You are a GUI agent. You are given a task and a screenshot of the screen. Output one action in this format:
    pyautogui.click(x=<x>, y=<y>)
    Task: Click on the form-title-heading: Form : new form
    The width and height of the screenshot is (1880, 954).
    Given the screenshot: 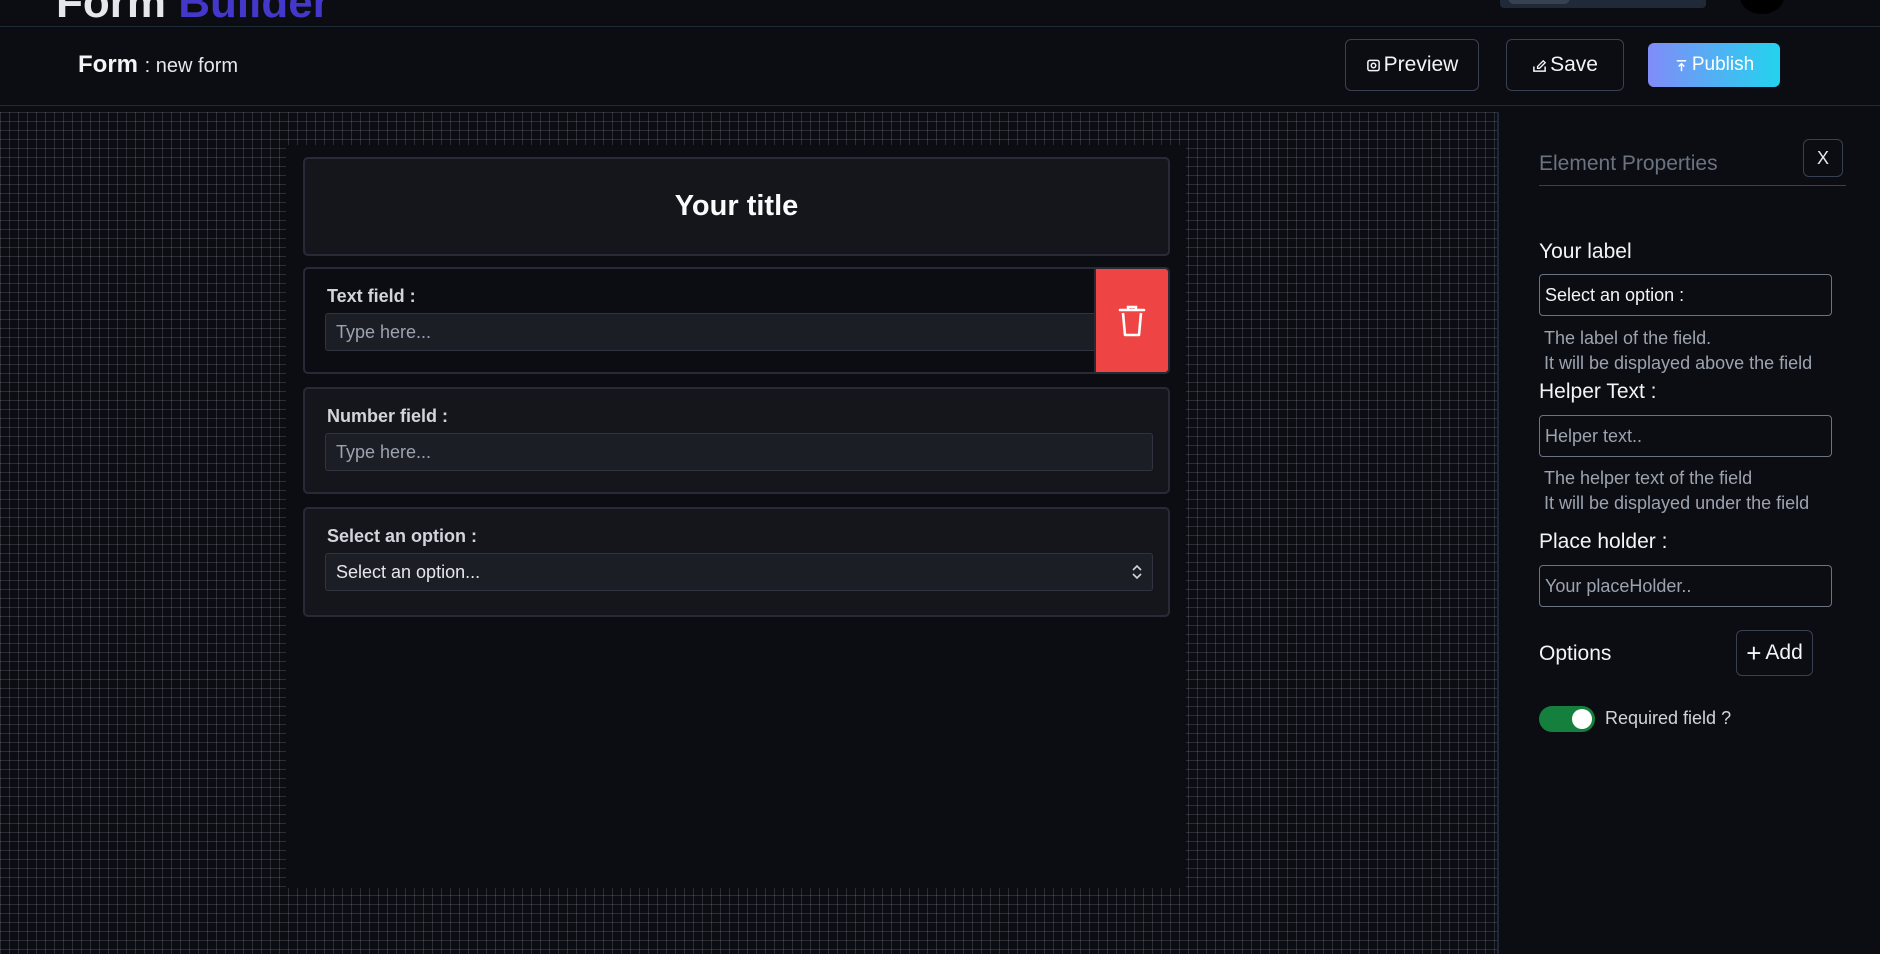 What is the action you would take?
    pyautogui.click(x=158, y=65)
    